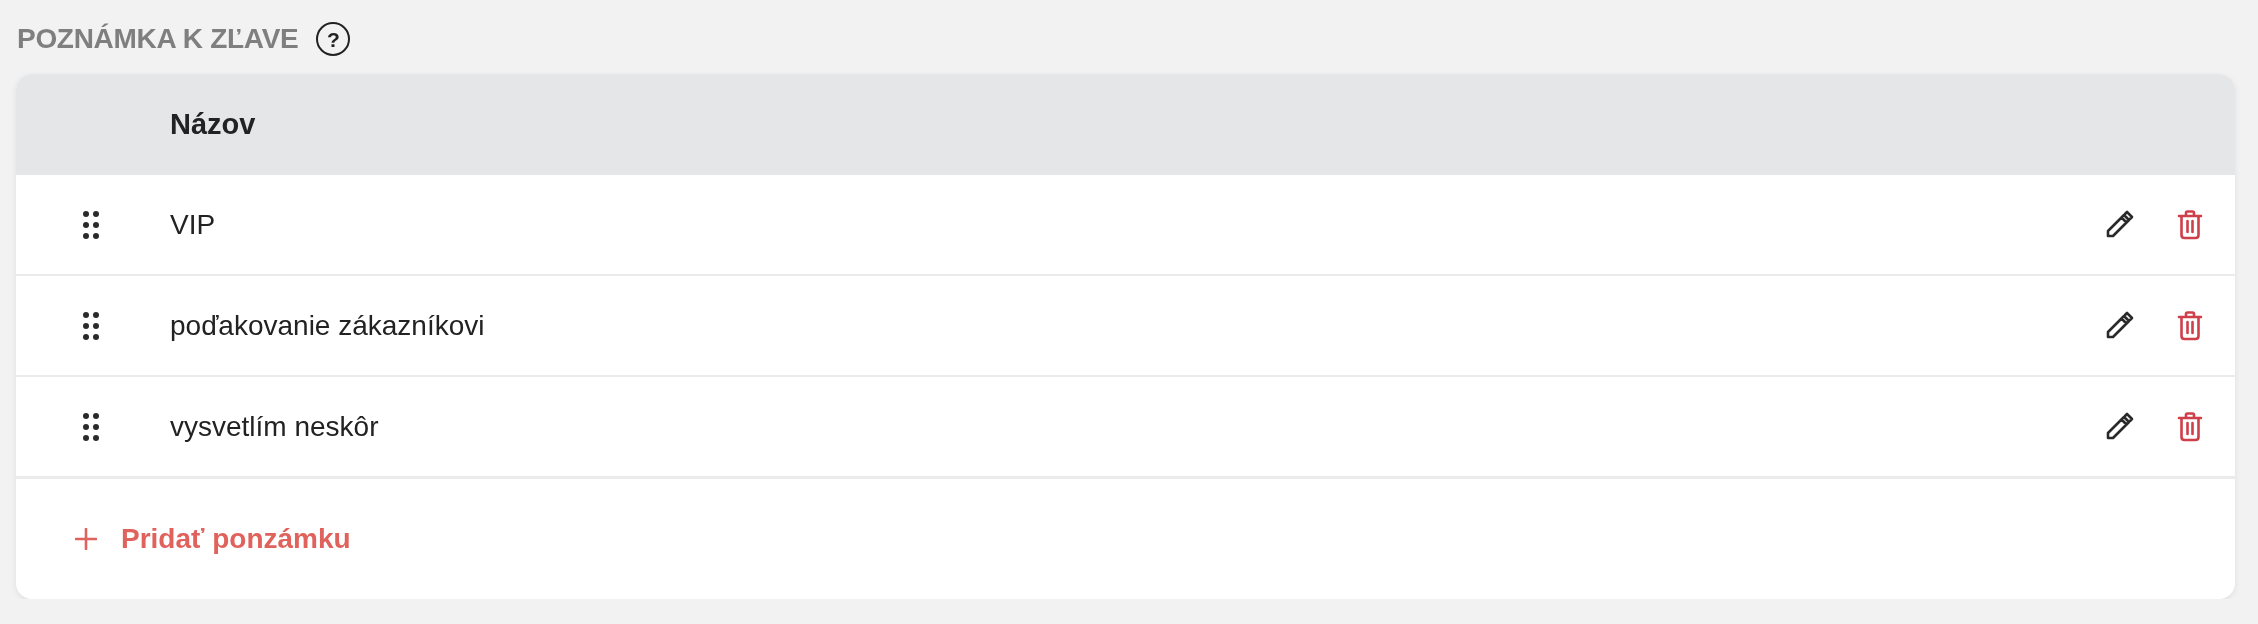 The image size is (2258, 624). Describe the element at coordinates (327, 325) in the screenshot. I see `note-name: poďakovanie zákazníkovi` at that location.